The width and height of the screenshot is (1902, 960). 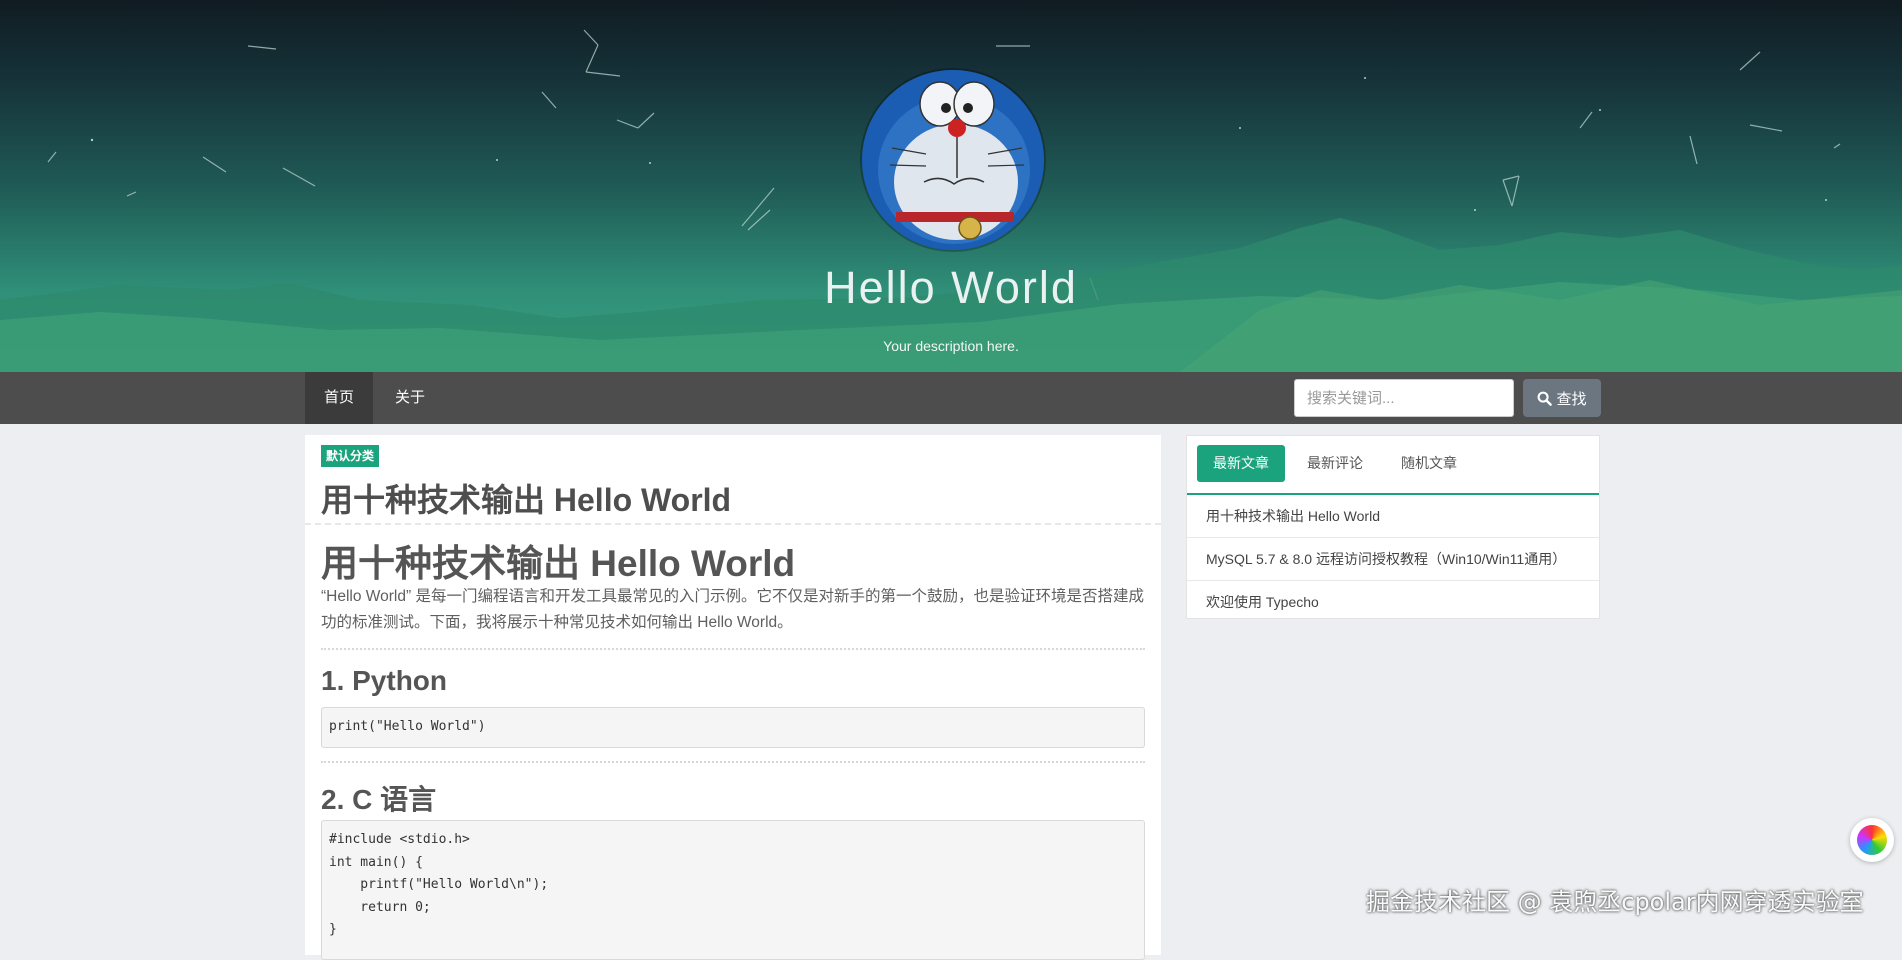 I want to click on site-description: Your description here., so click(x=951, y=346).